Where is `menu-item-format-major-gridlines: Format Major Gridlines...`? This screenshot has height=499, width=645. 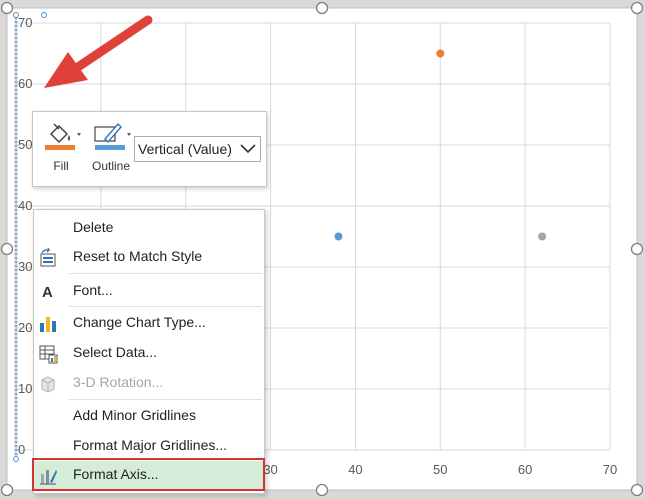
menu-item-format-major-gridlines: Format Major Gridlines... is located at coordinates (149, 446).